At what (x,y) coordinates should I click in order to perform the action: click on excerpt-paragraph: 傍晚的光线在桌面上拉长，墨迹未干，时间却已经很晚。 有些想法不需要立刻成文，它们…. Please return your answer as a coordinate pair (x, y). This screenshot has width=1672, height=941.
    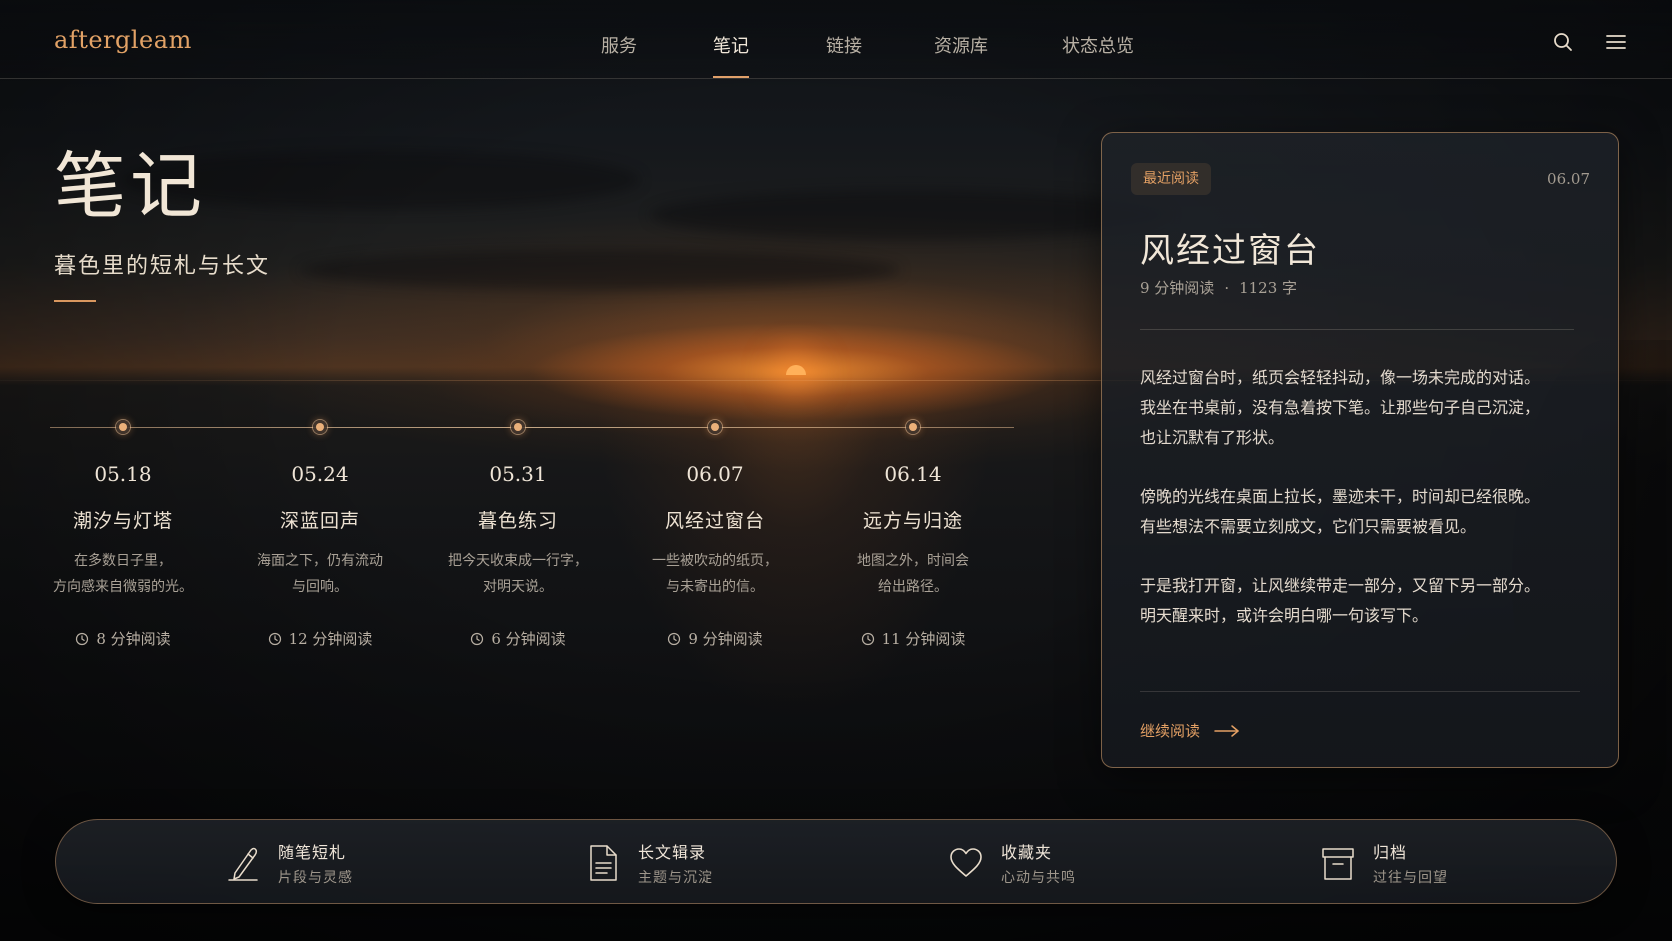
    Looking at the image, I should click on (1360, 512).